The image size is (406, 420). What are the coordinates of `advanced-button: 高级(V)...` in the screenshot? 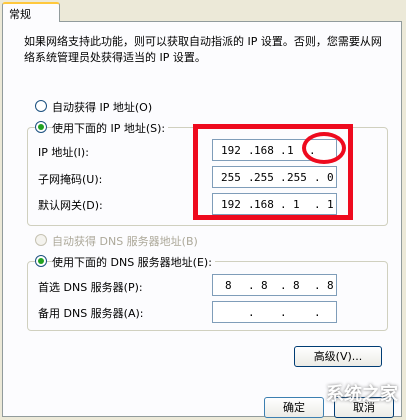 It's located at (338, 356).